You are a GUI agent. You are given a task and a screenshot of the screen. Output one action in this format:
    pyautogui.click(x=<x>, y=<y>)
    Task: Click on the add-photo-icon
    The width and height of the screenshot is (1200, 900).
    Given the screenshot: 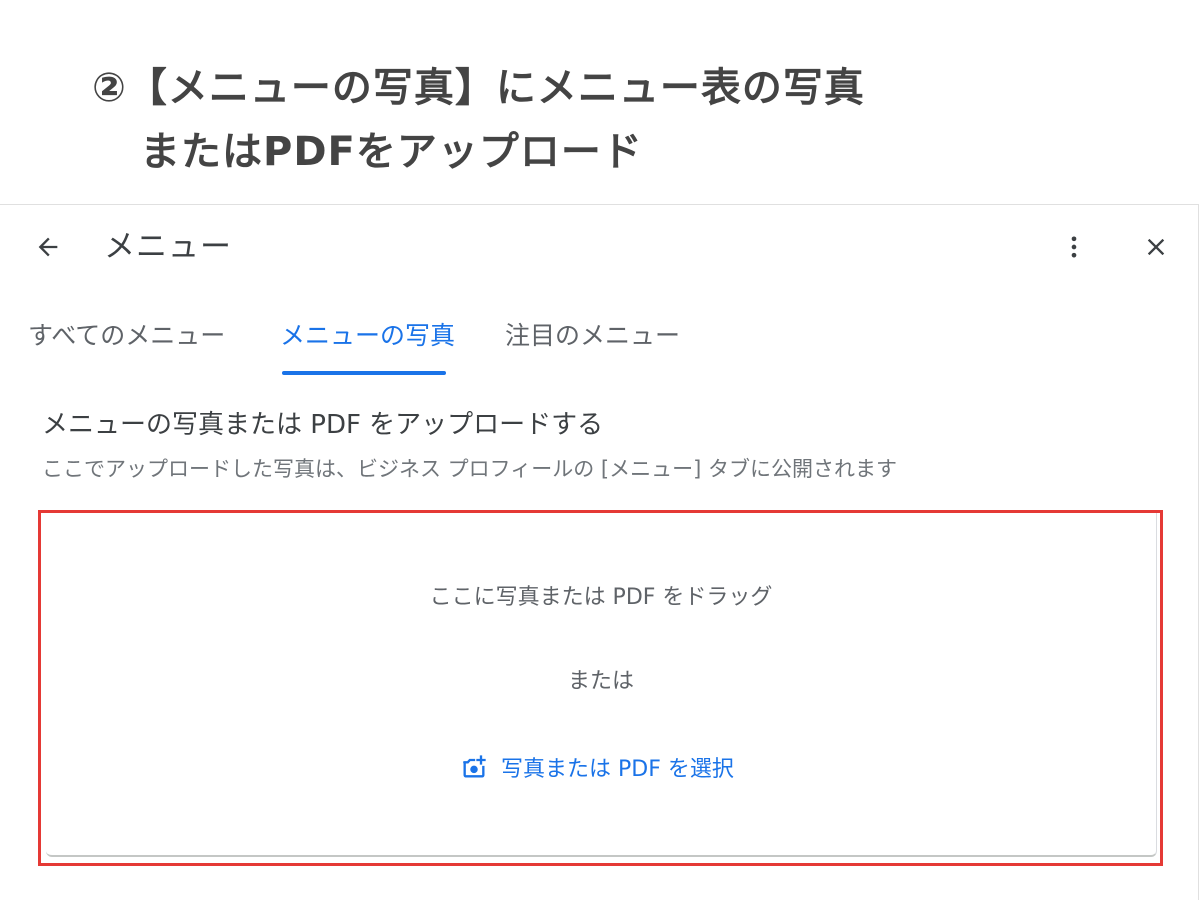 What is the action you would take?
    pyautogui.click(x=474, y=767)
    